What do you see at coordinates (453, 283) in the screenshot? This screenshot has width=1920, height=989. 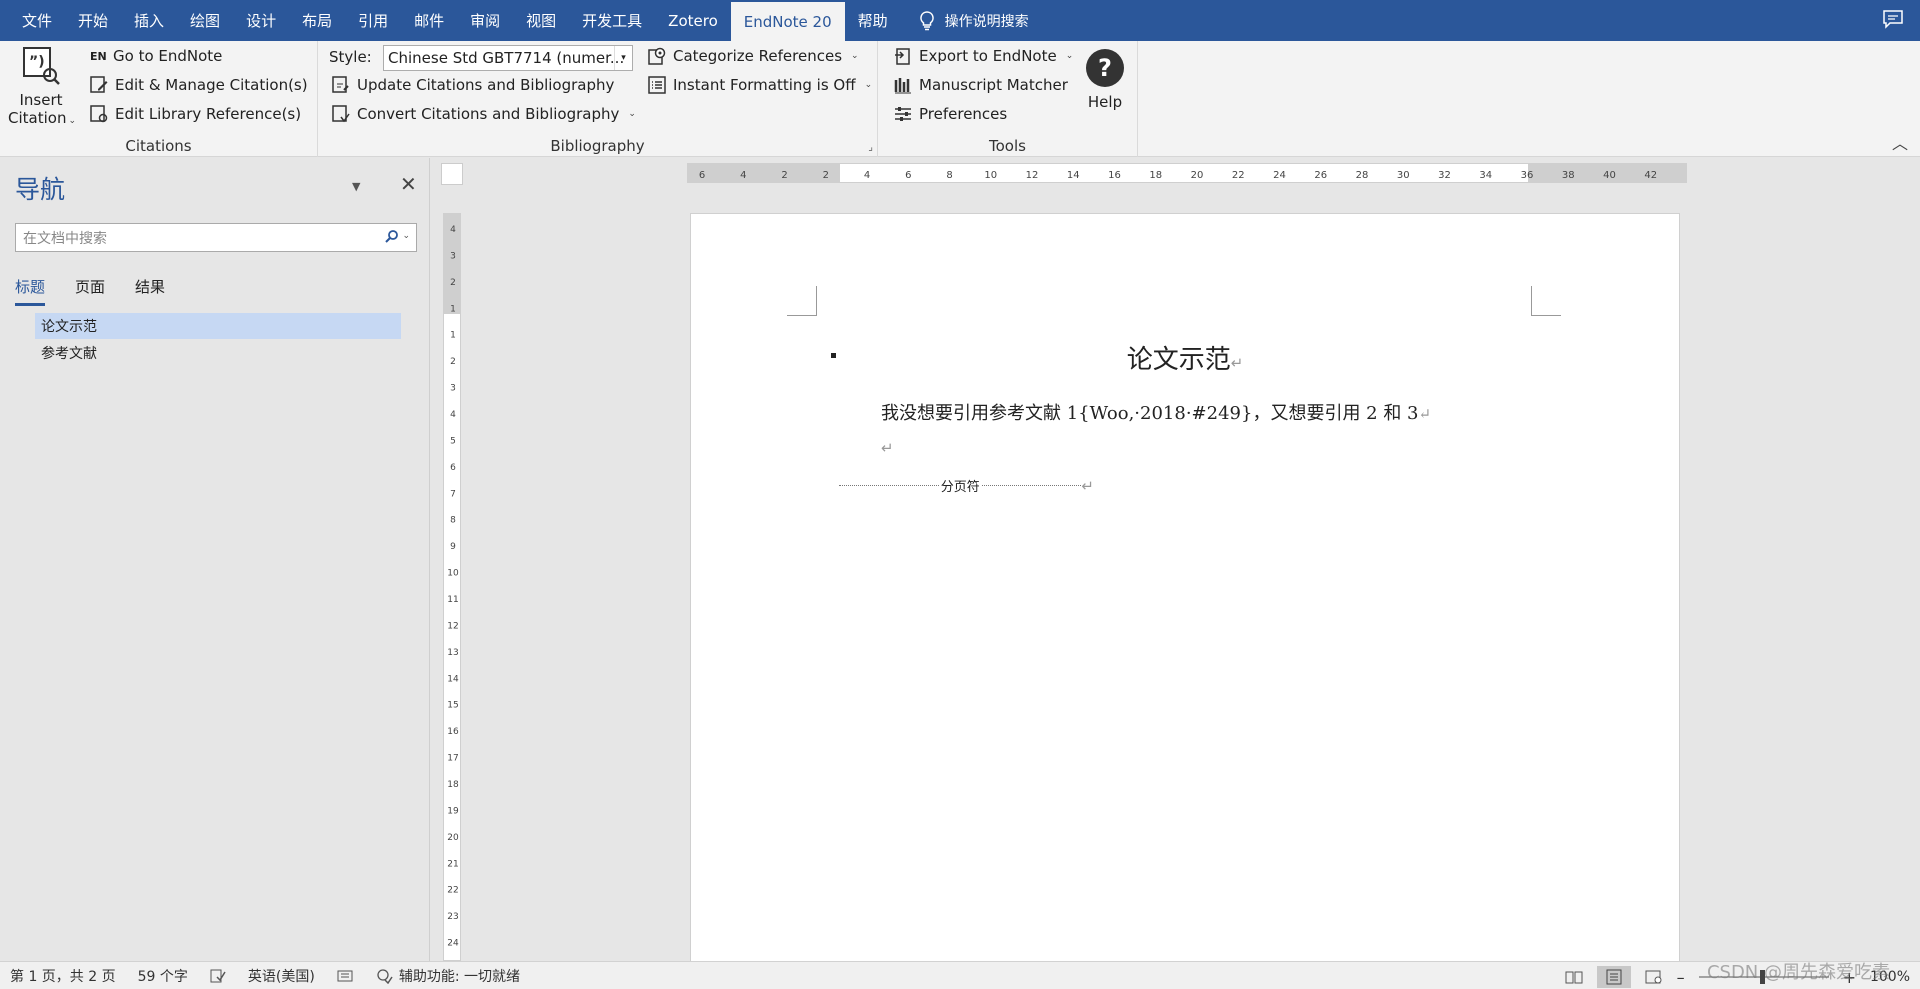 I see `ruler-tick-label: 2` at bounding box center [453, 283].